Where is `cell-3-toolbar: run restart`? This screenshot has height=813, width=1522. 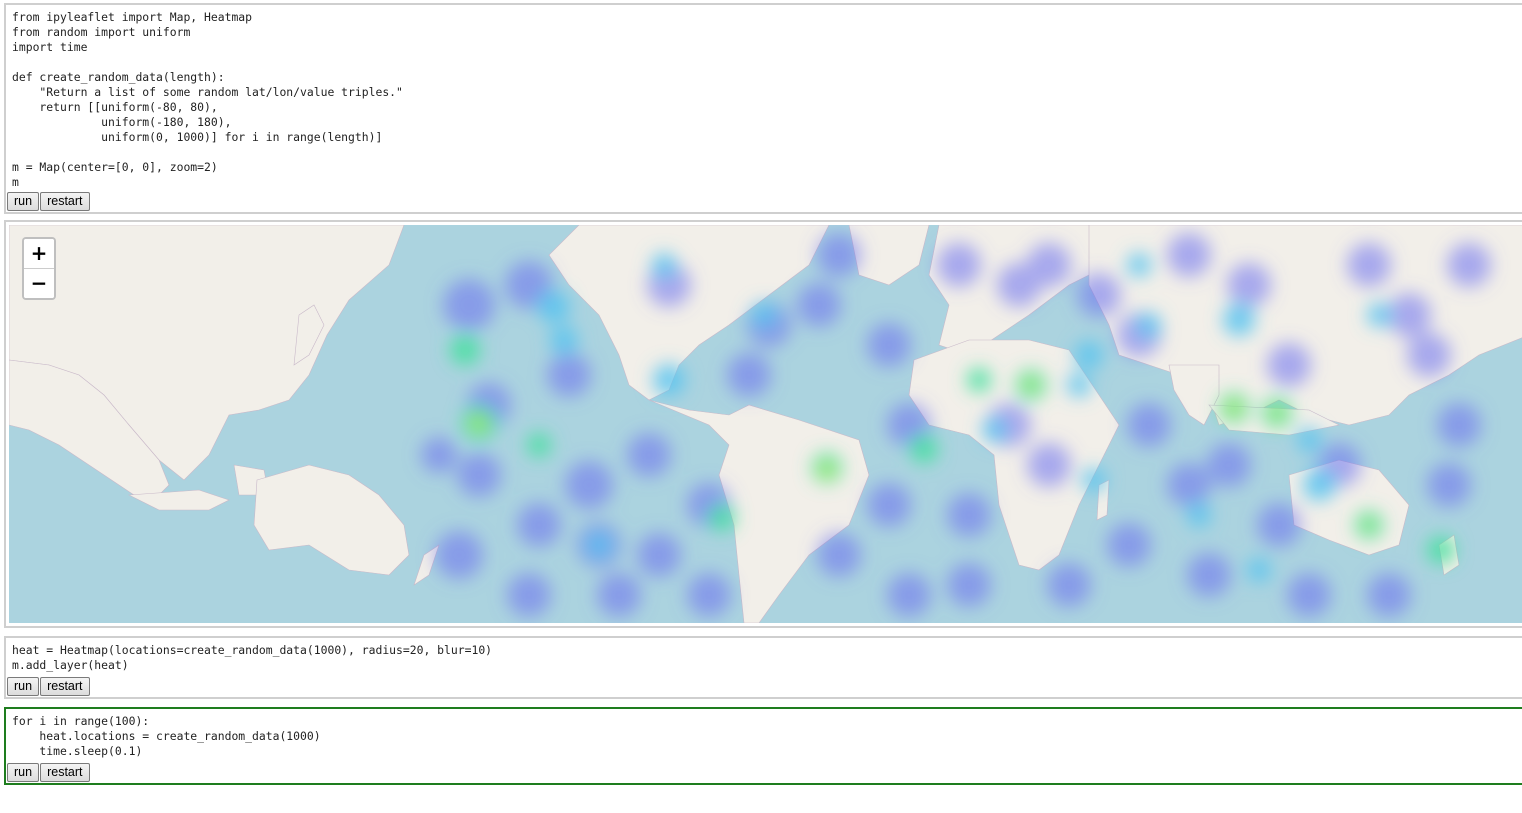
cell-3-toolbar: run restart is located at coordinates (49, 772).